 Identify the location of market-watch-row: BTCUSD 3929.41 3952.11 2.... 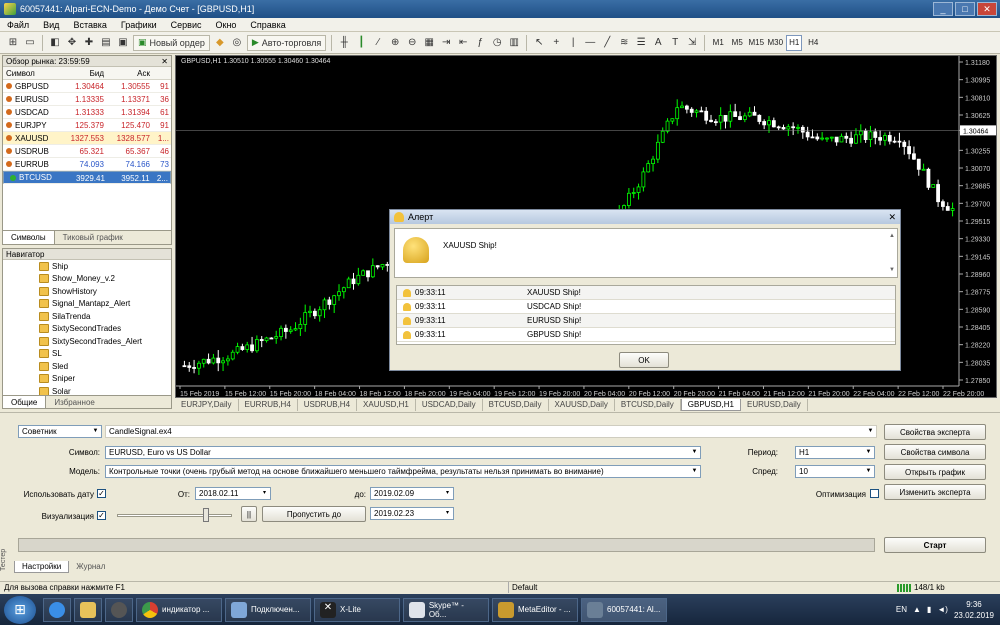
(87, 177).